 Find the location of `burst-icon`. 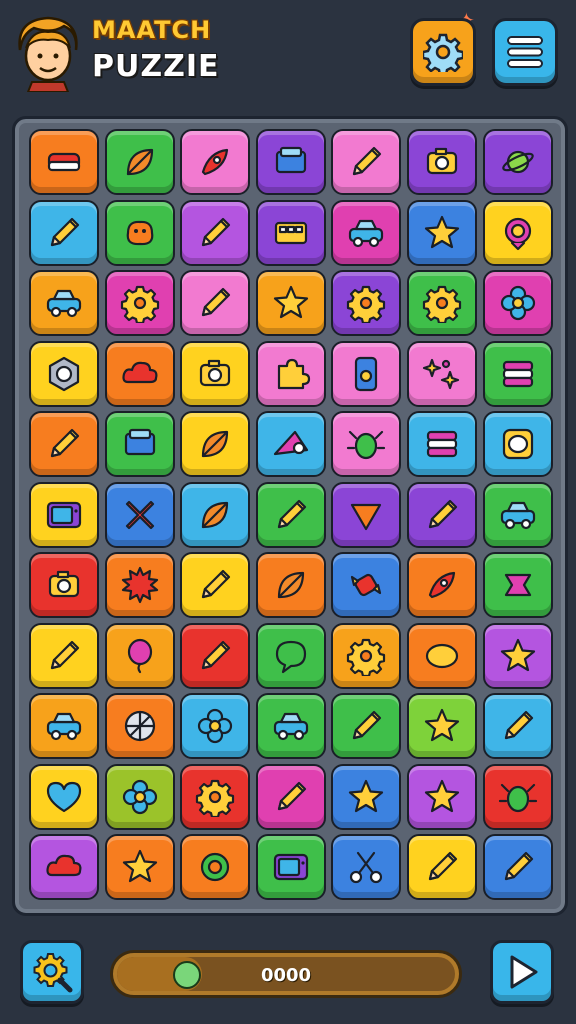

burst-icon is located at coordinates (139, 585).